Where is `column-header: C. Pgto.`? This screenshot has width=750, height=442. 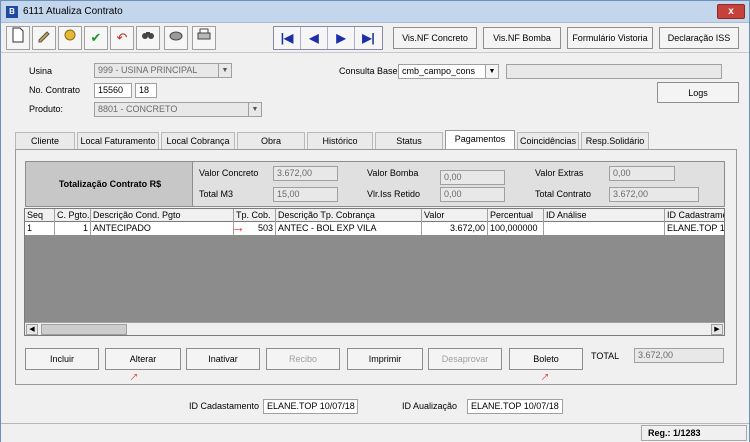 column-header: C. Pgto. is located at coordinates (73, 215).